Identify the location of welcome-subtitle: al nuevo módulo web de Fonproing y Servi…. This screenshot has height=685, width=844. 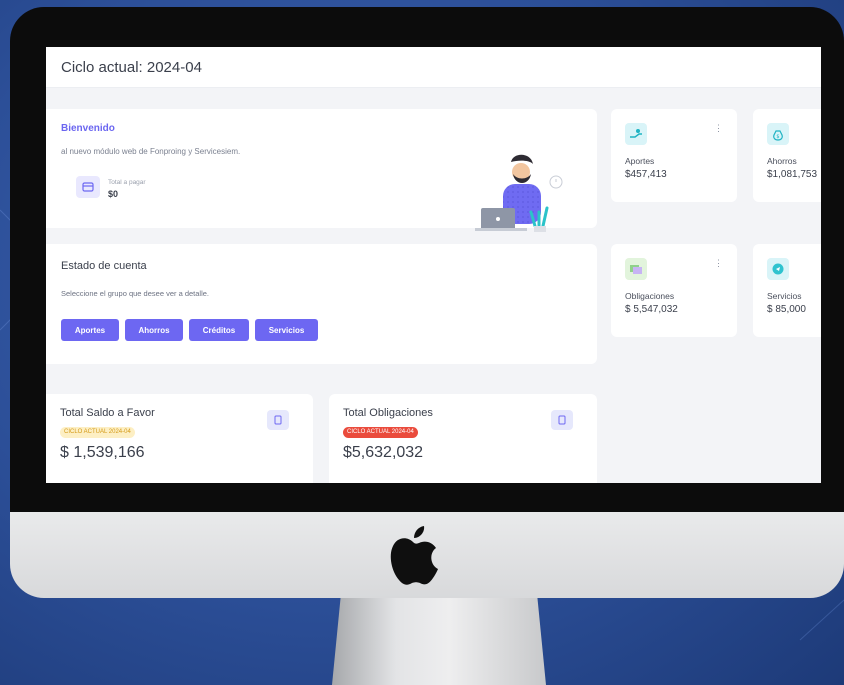
(151, 151).